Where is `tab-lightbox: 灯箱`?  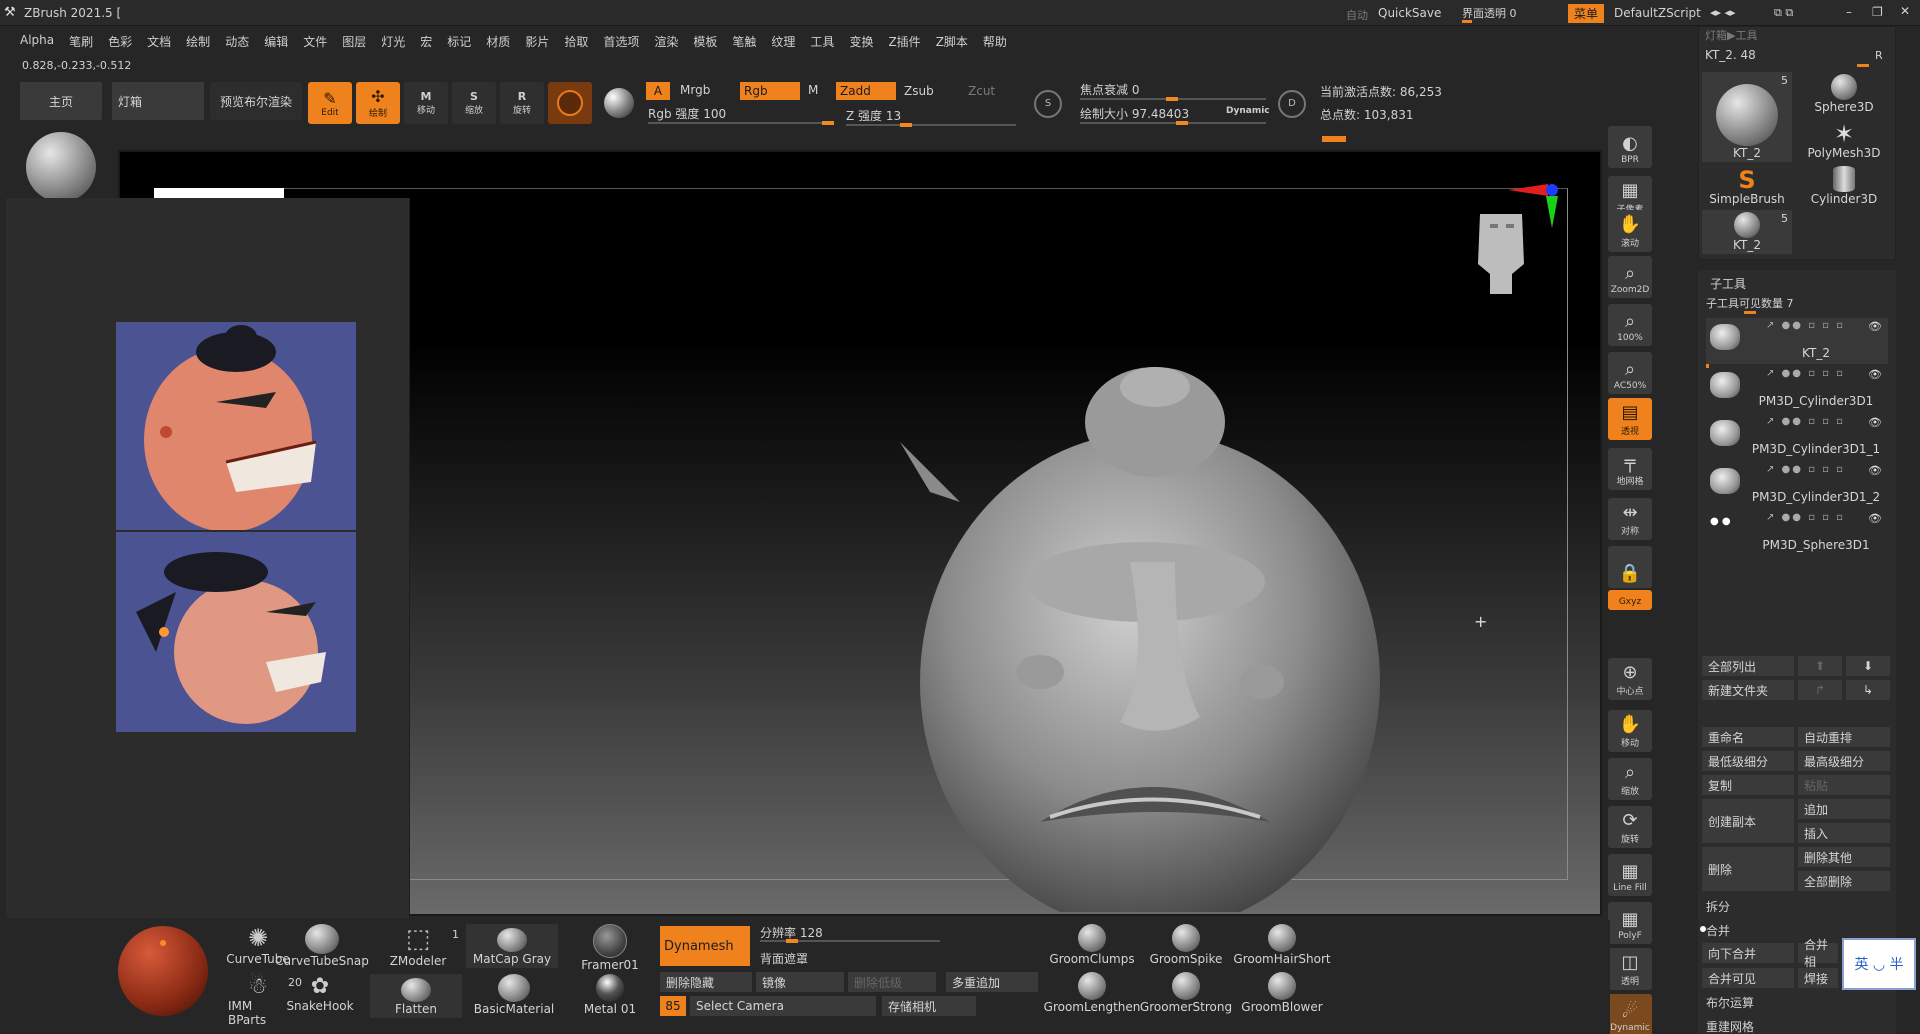 tab-lightbox: 灯箱 is located at coordinates (158, 101).